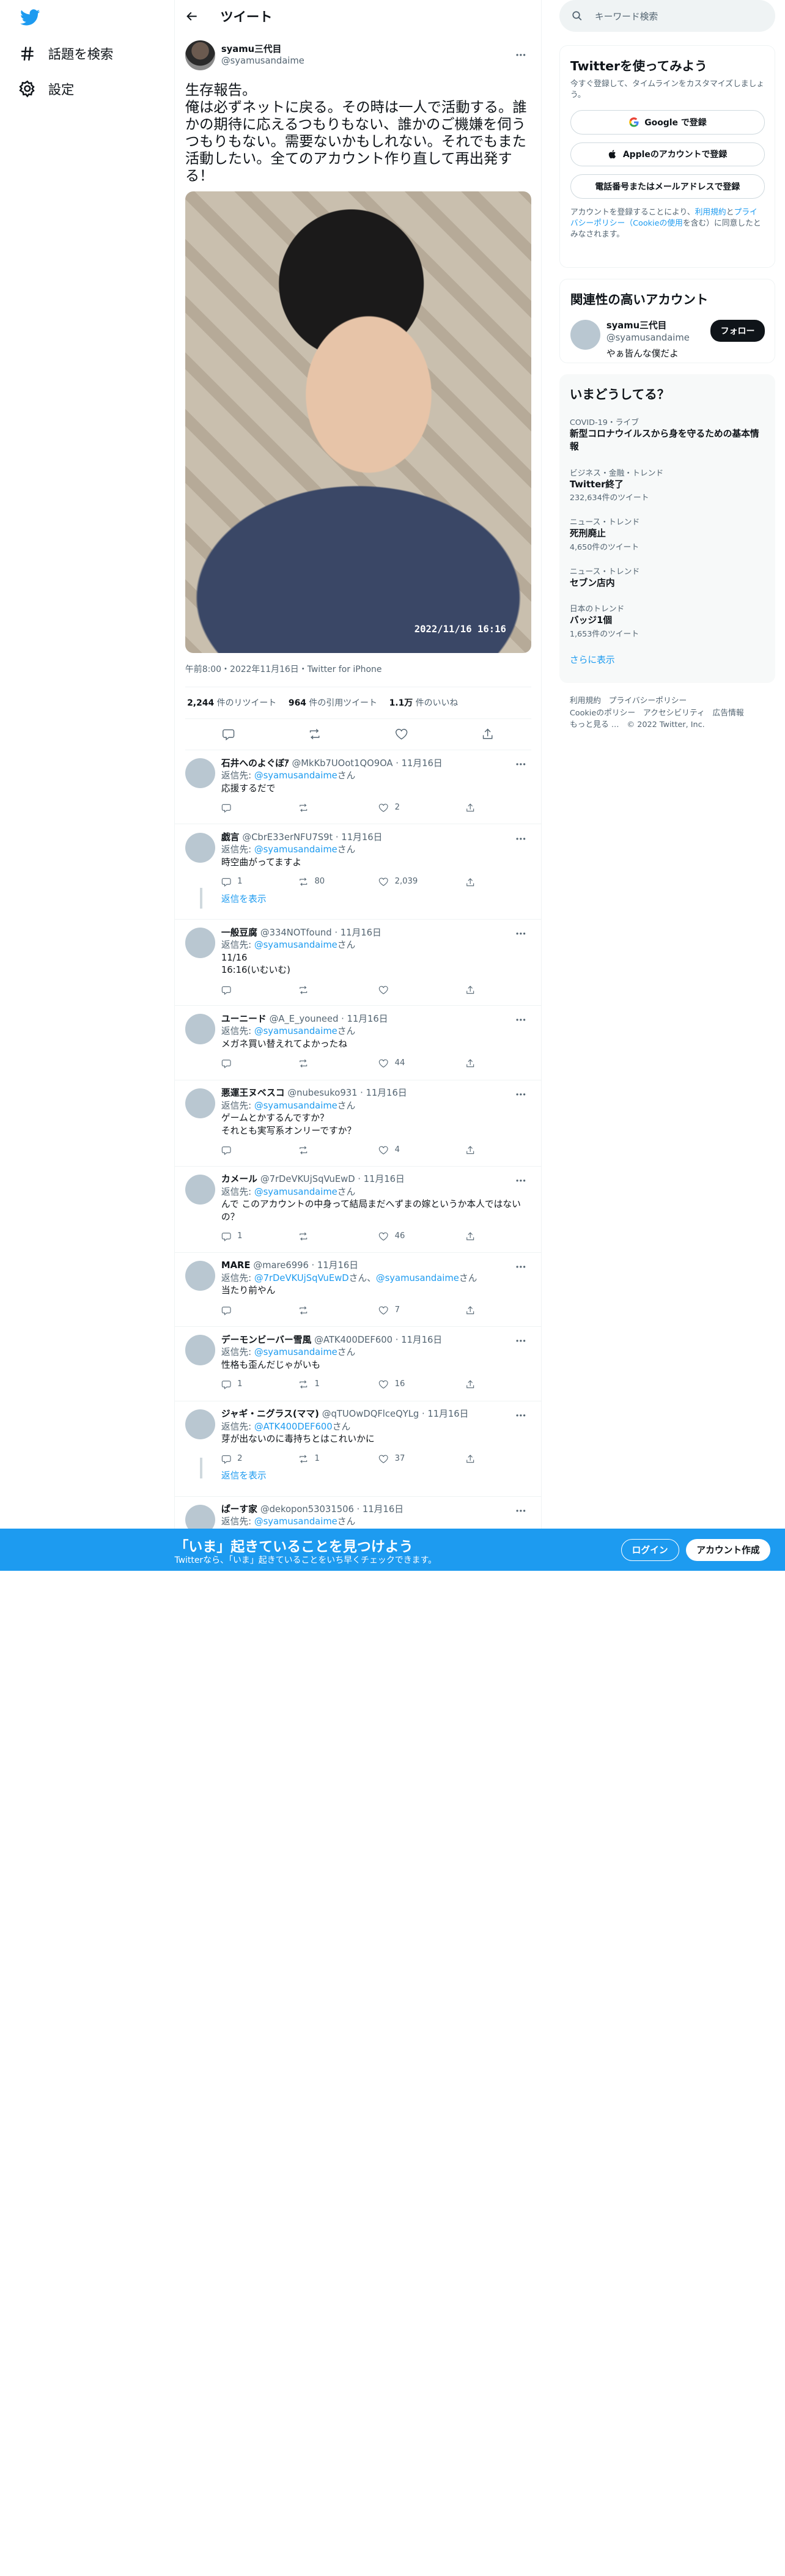 This screenshot has width=785, height=2576. Describe the element at coordinates (668, 485) in the screenshot. I see `trend-item: ビジネス・金融・トレンド Twitter終了 232,634件のツイート` at that location.